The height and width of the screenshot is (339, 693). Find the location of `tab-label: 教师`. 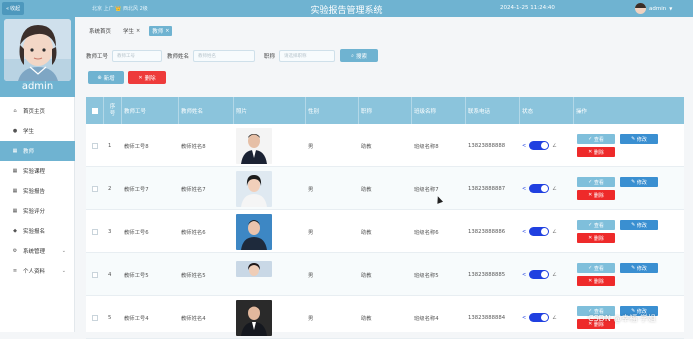

tab-label: 教师 is located at coordinates (158, 32).